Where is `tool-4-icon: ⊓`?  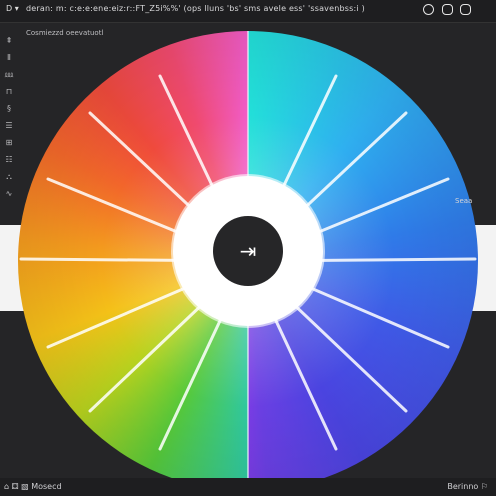
tool-4-icon: ⊓ is located at coordinates (9, 92).